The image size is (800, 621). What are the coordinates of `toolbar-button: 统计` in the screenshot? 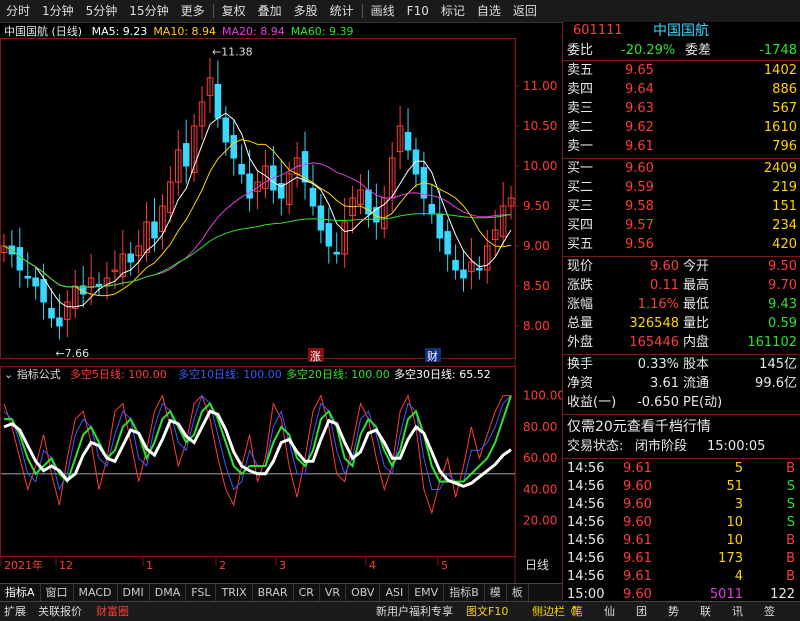 It's located at (342, 11).